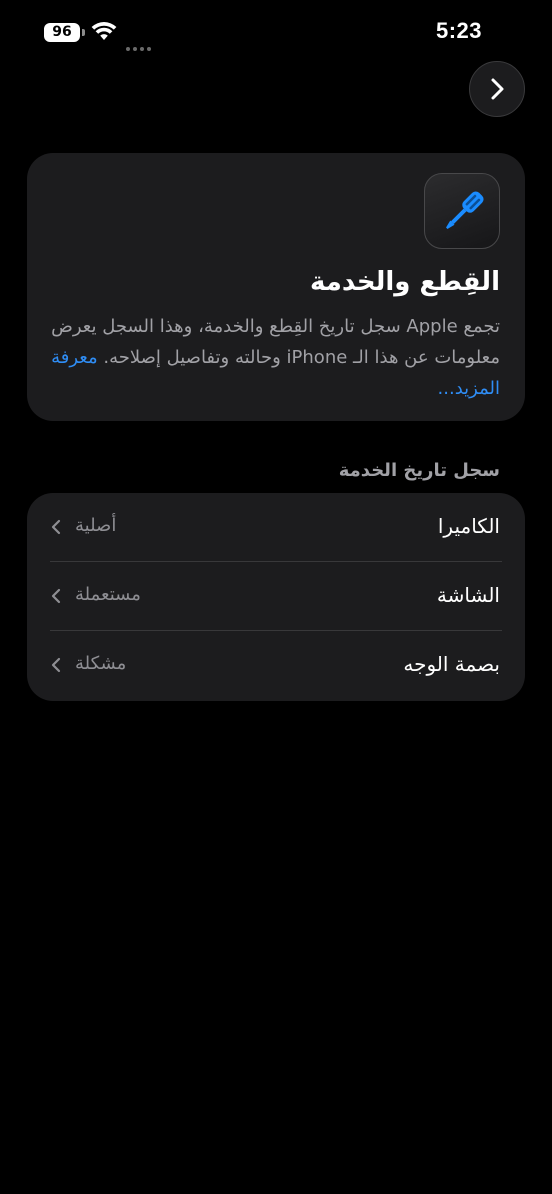  I want to click on list-item-status: أصلية, so click(96, 525).